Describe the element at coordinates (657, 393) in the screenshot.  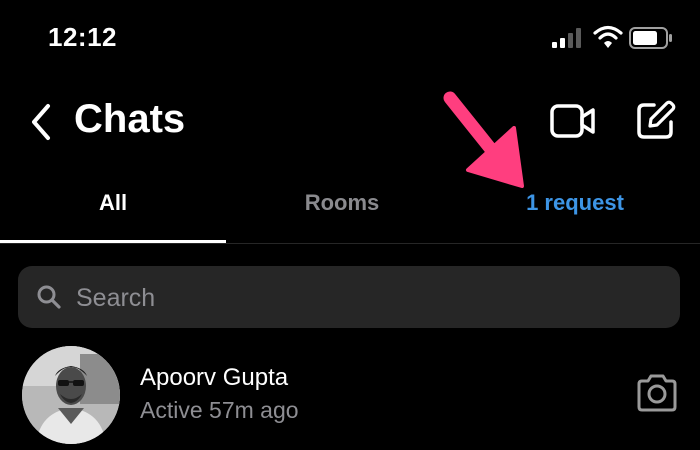
I see `camera-icon` at that location.